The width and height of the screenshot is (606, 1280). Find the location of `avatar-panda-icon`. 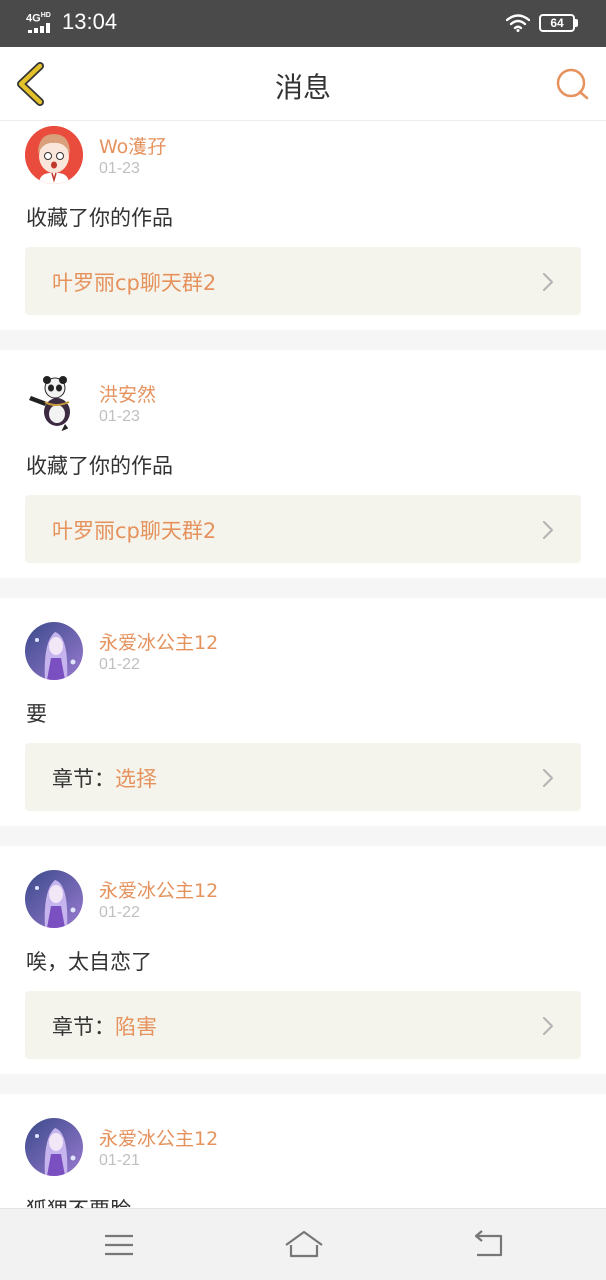

avatar-panda-icon is located at coordinates (54, 403).